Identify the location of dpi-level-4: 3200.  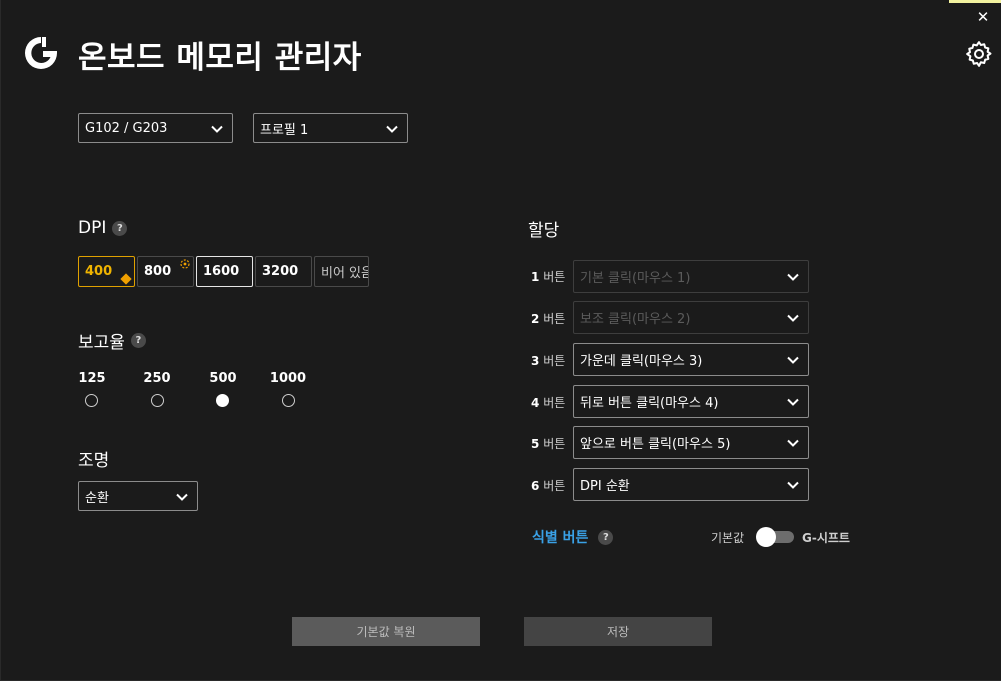
(283, 271).